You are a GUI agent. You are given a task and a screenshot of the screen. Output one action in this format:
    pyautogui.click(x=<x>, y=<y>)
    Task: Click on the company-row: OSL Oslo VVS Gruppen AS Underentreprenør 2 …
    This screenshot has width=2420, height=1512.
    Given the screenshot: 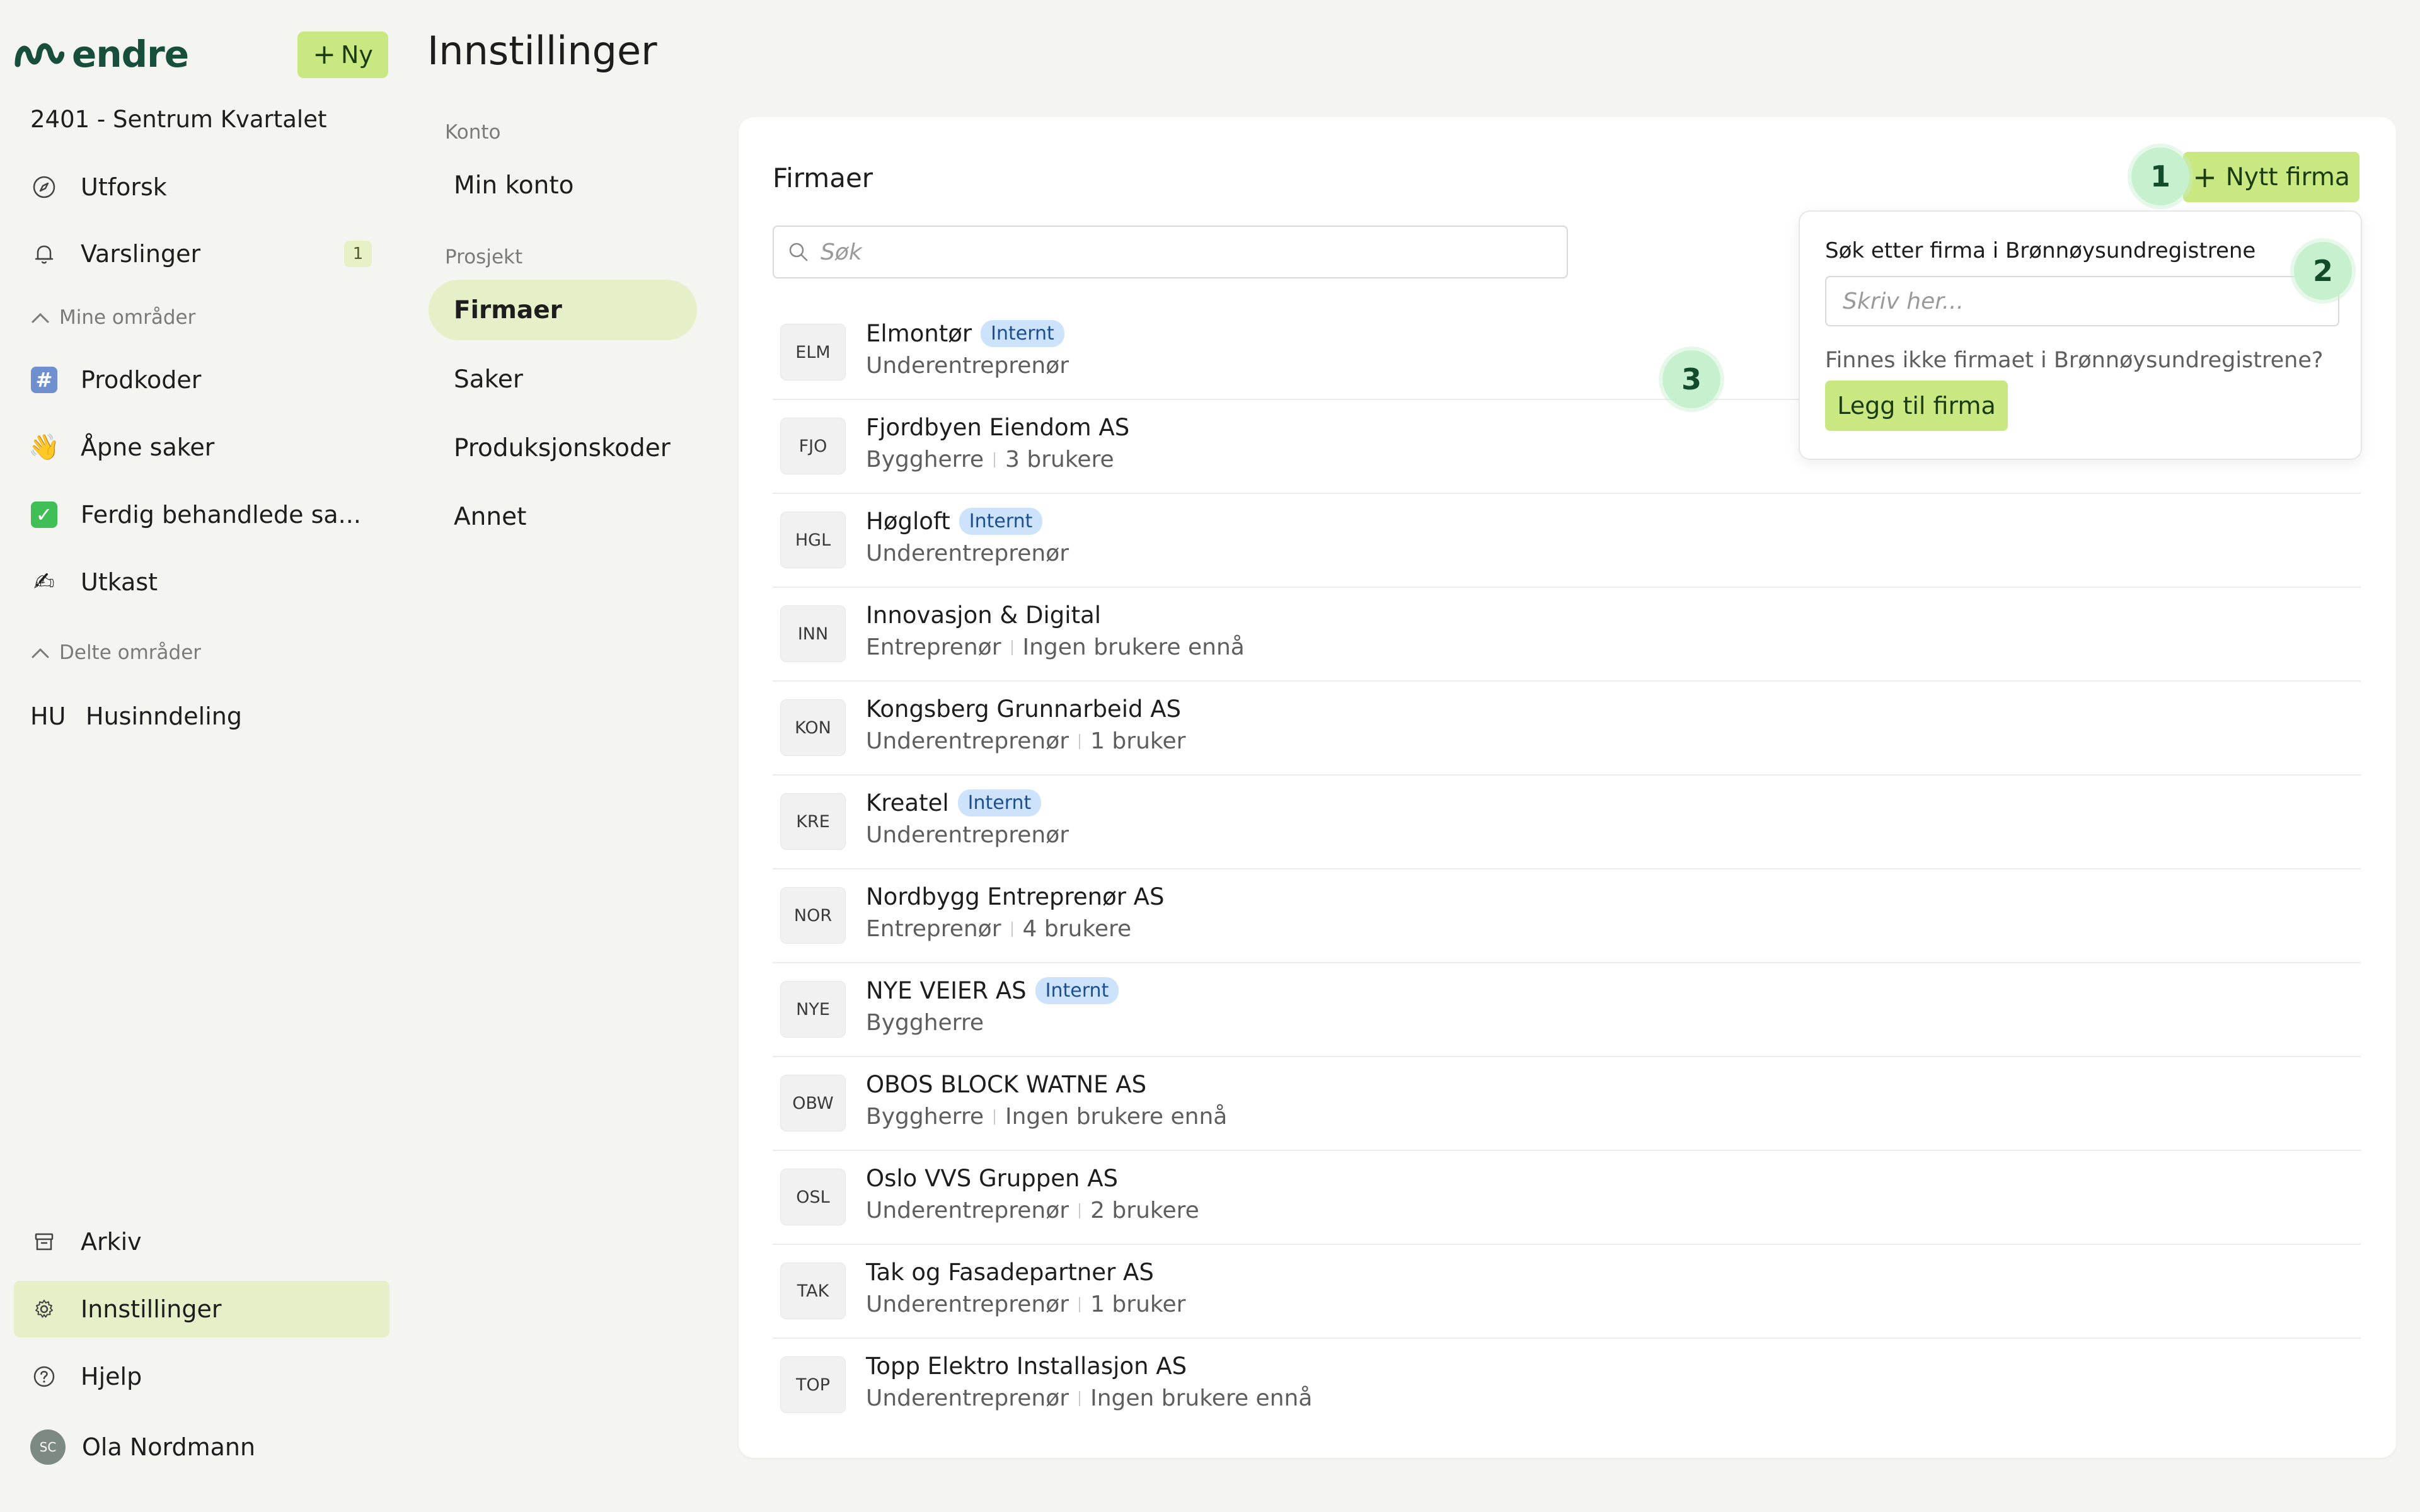 What is the action you would take?
    pyautogui.click(x=1567, y=1198)
    